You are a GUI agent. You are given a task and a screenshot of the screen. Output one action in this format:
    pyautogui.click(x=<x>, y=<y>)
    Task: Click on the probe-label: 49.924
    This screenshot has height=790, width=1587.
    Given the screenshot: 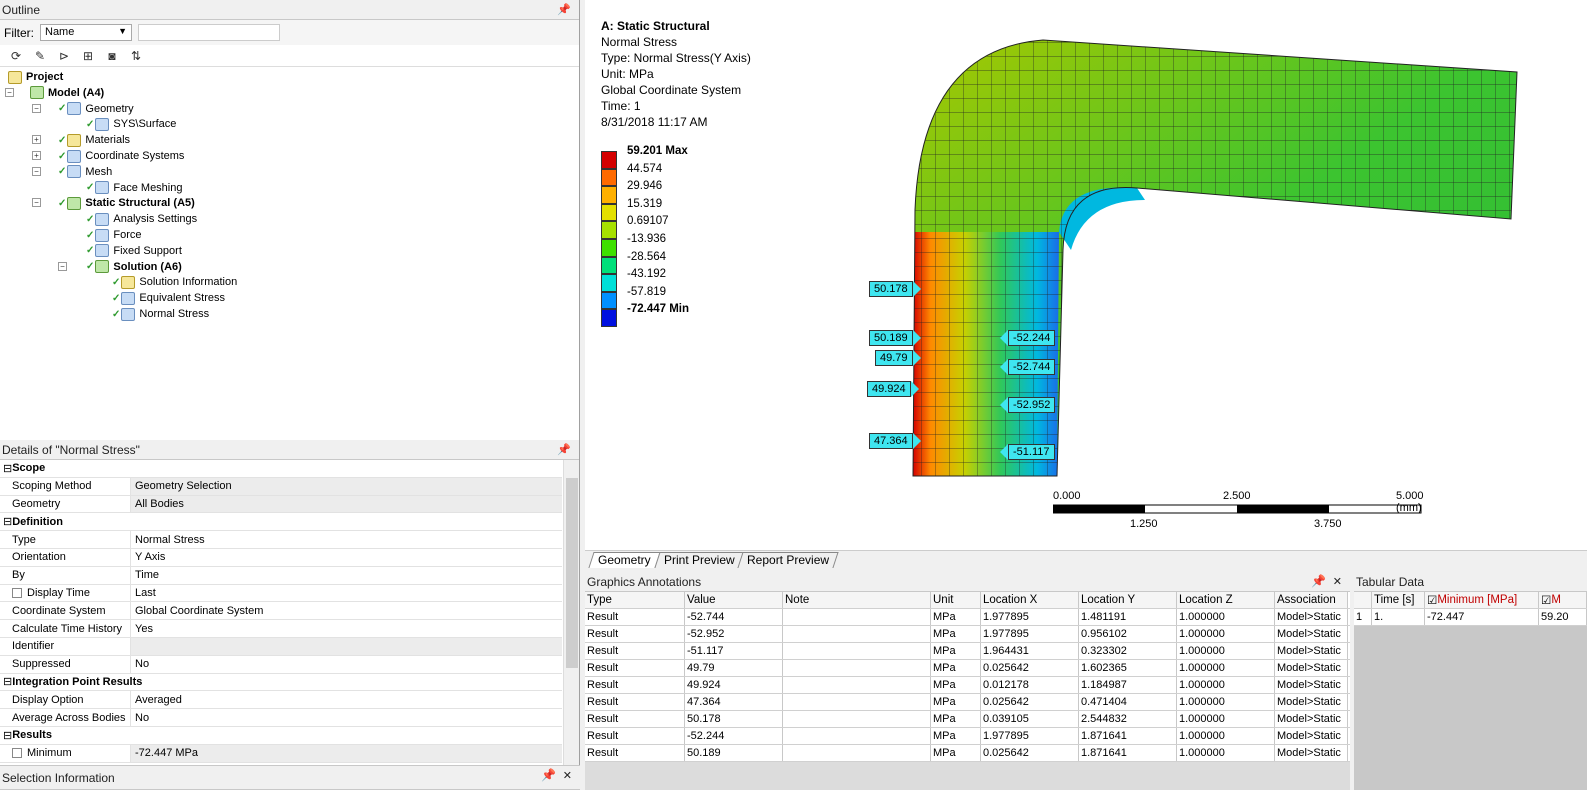 What is the action you would take?
    pyautogui.click(x=893, y=389)
    